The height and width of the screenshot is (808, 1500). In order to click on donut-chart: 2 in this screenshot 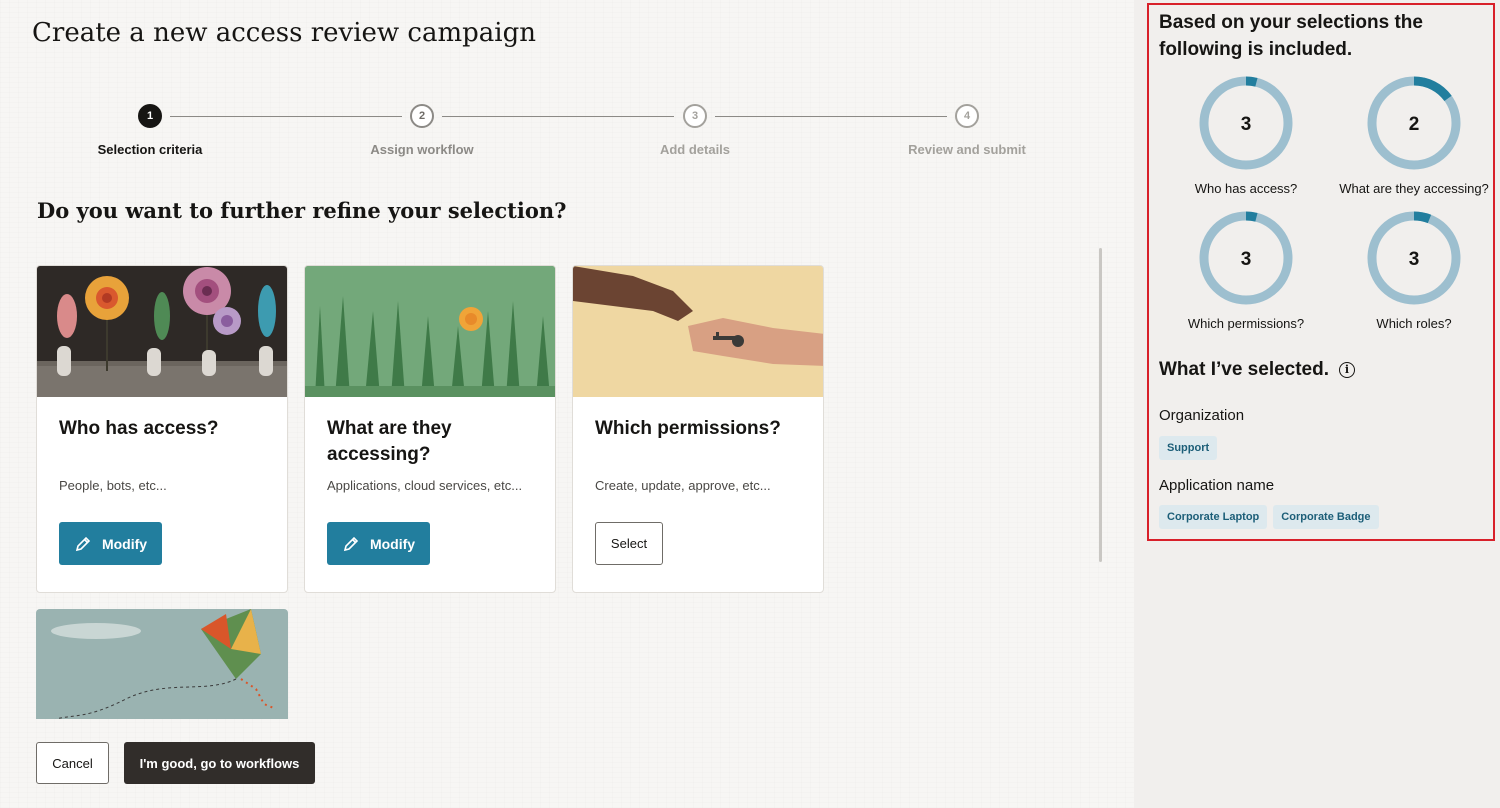, I will do `click(1414, 123)`.